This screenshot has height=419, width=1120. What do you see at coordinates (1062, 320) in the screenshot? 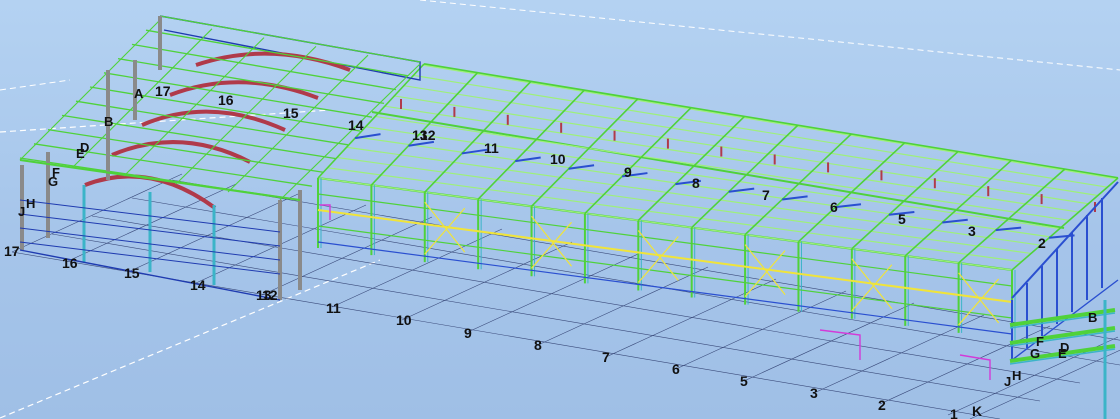
I see `annex-beam` at bounding box center [1062, 320].